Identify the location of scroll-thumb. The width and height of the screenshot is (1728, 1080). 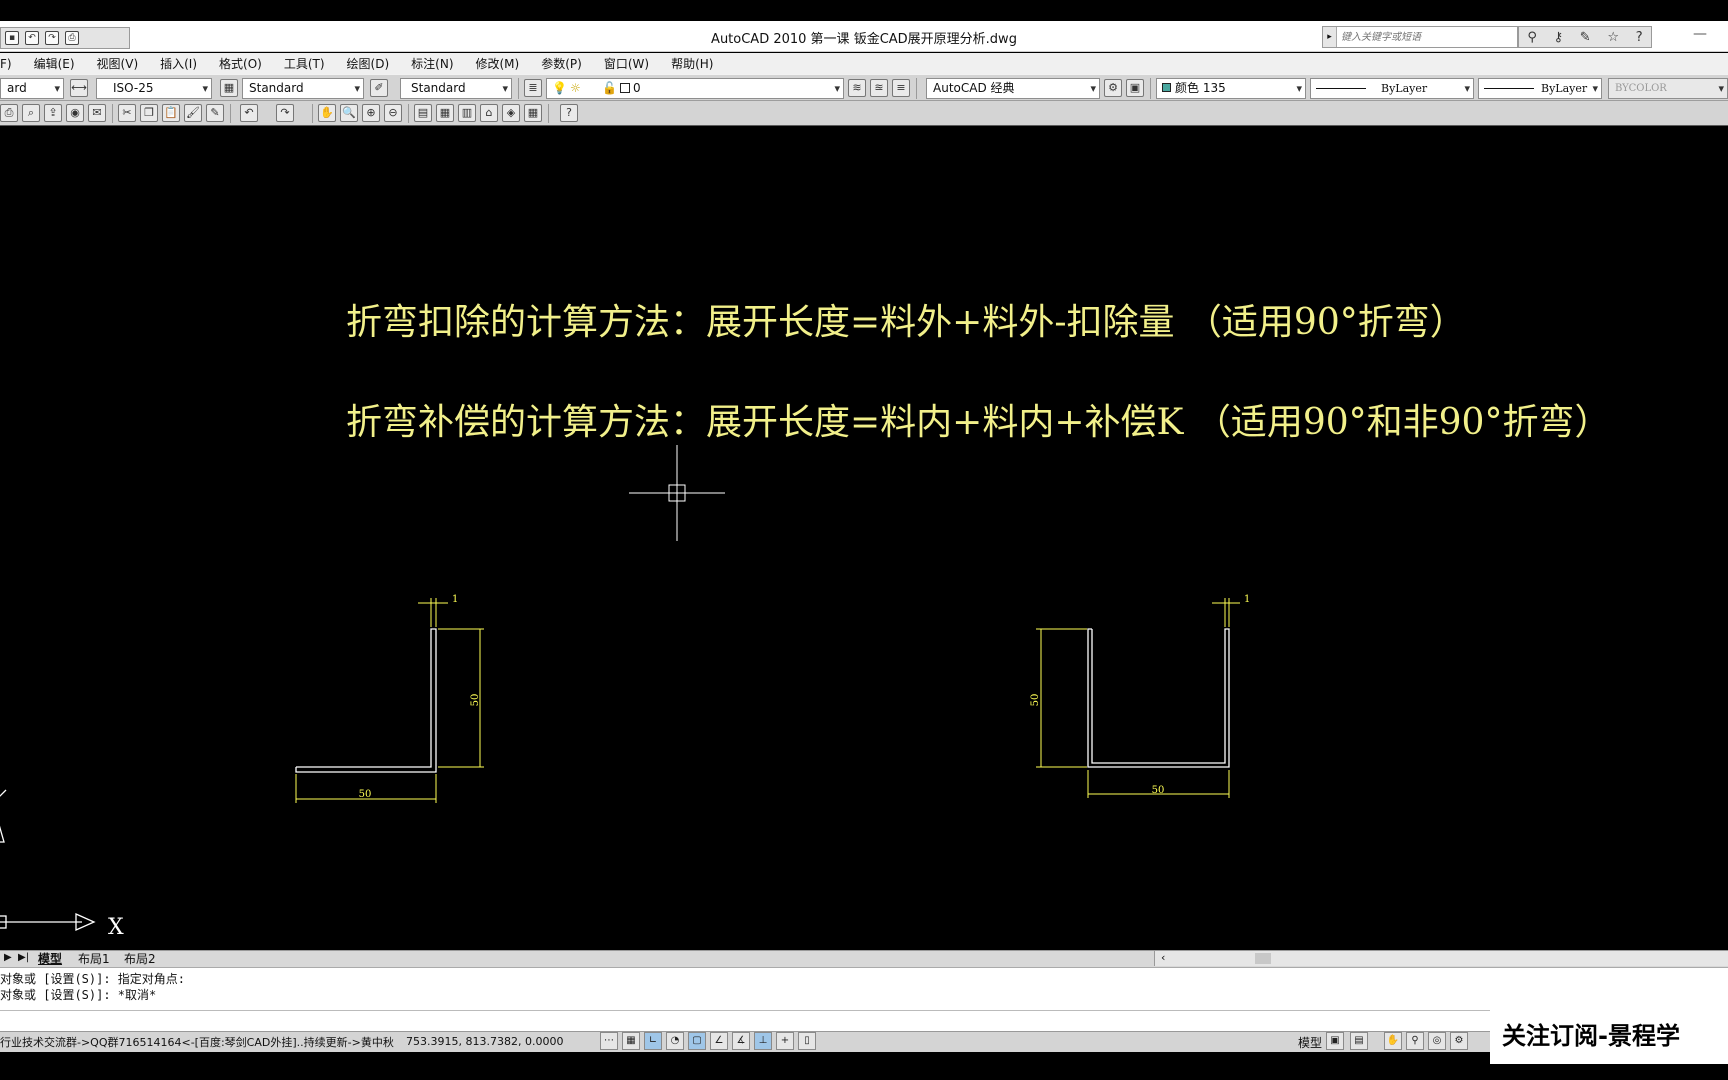
(1263, 958).